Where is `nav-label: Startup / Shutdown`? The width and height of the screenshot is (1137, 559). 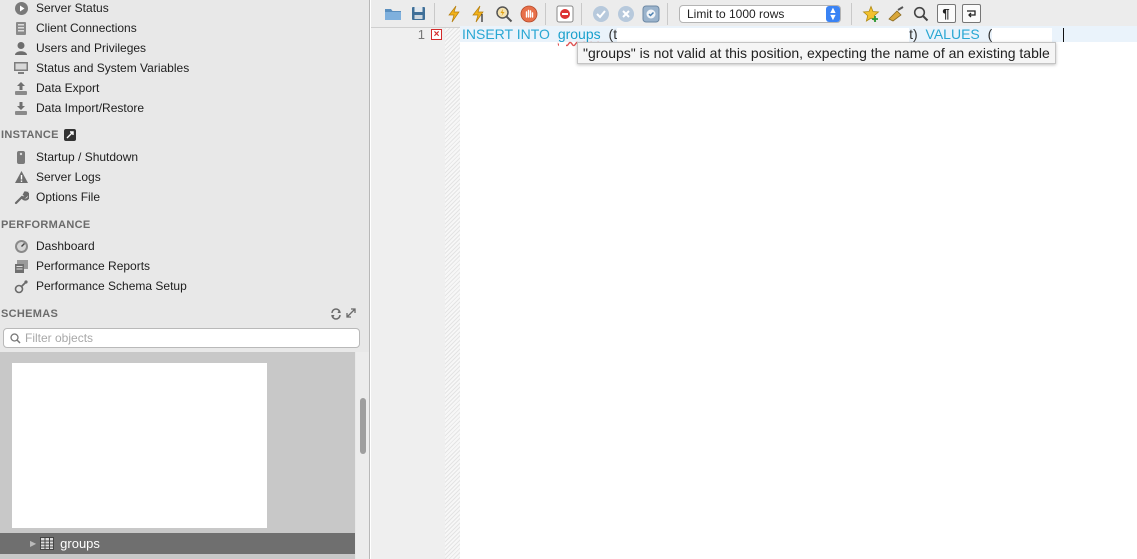 nav-label: Startup / Shutdown is located at coordinates (87, 157).